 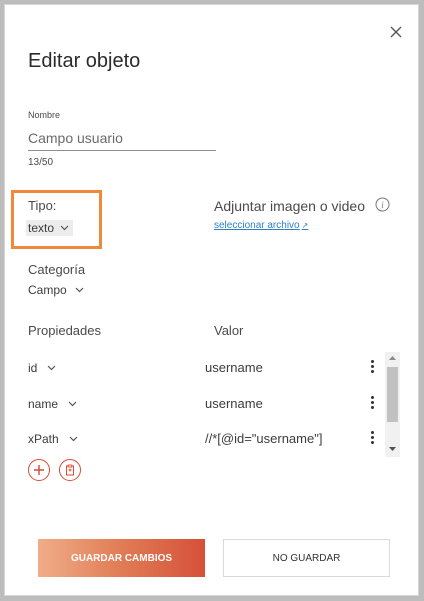 What do you see at coordinates (47, 290) in the screenshot?
I see `categoria-select-value: Campo` at bounding box center [47, 290].